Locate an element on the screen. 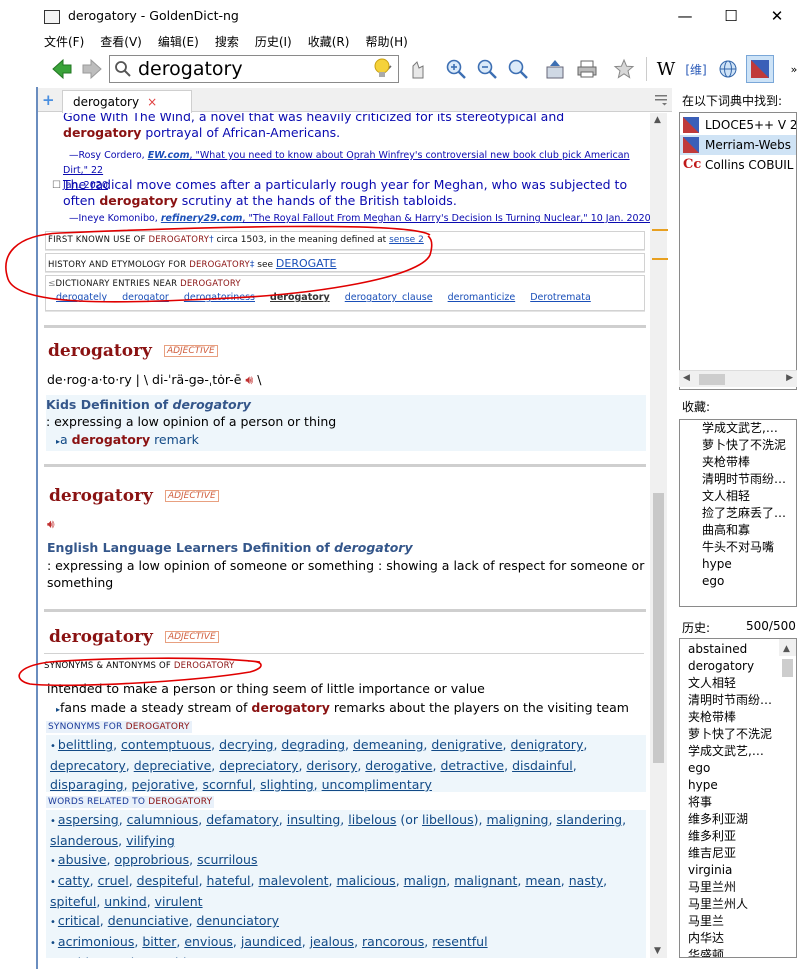 This screenshot has height=969, width=802. history-item: 马里兰州人 is located at coordinates (740, 904).